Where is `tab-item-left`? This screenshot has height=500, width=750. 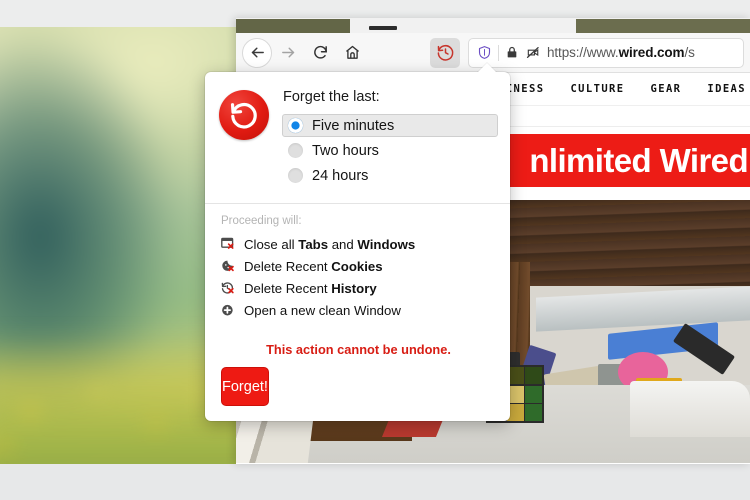
tab-item-left is located at coordinates (293, 26).